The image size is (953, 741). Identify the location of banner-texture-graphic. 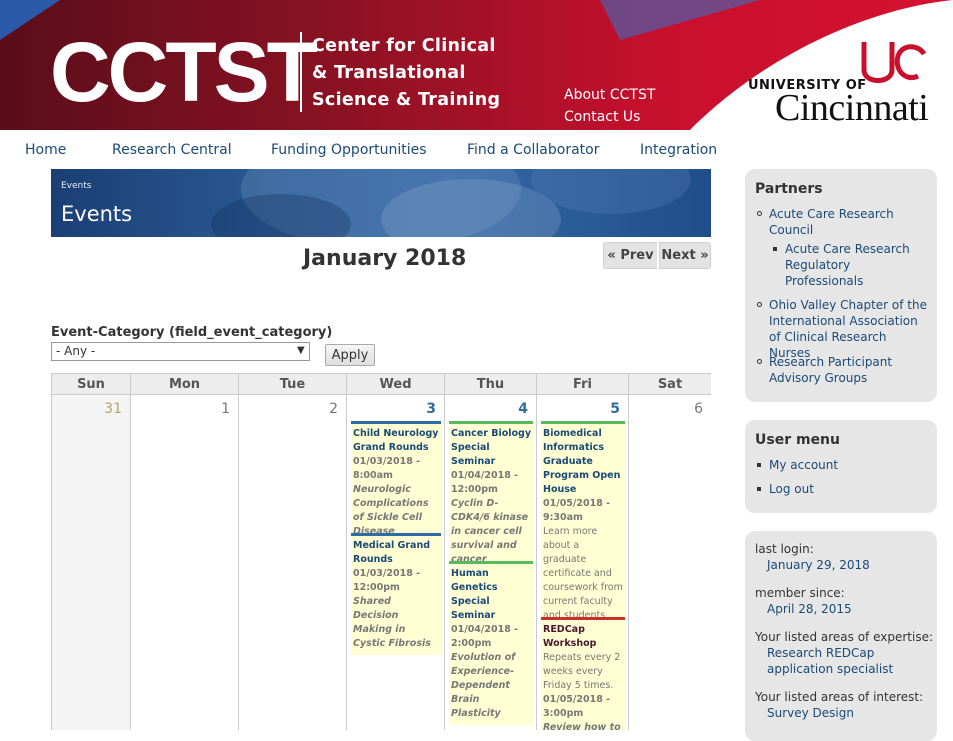
(451, 203).